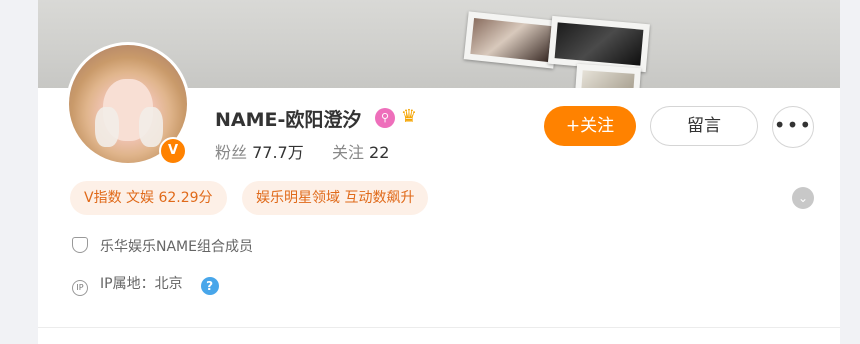  I want to click on crown-icon: ♛, so click(409, 117).